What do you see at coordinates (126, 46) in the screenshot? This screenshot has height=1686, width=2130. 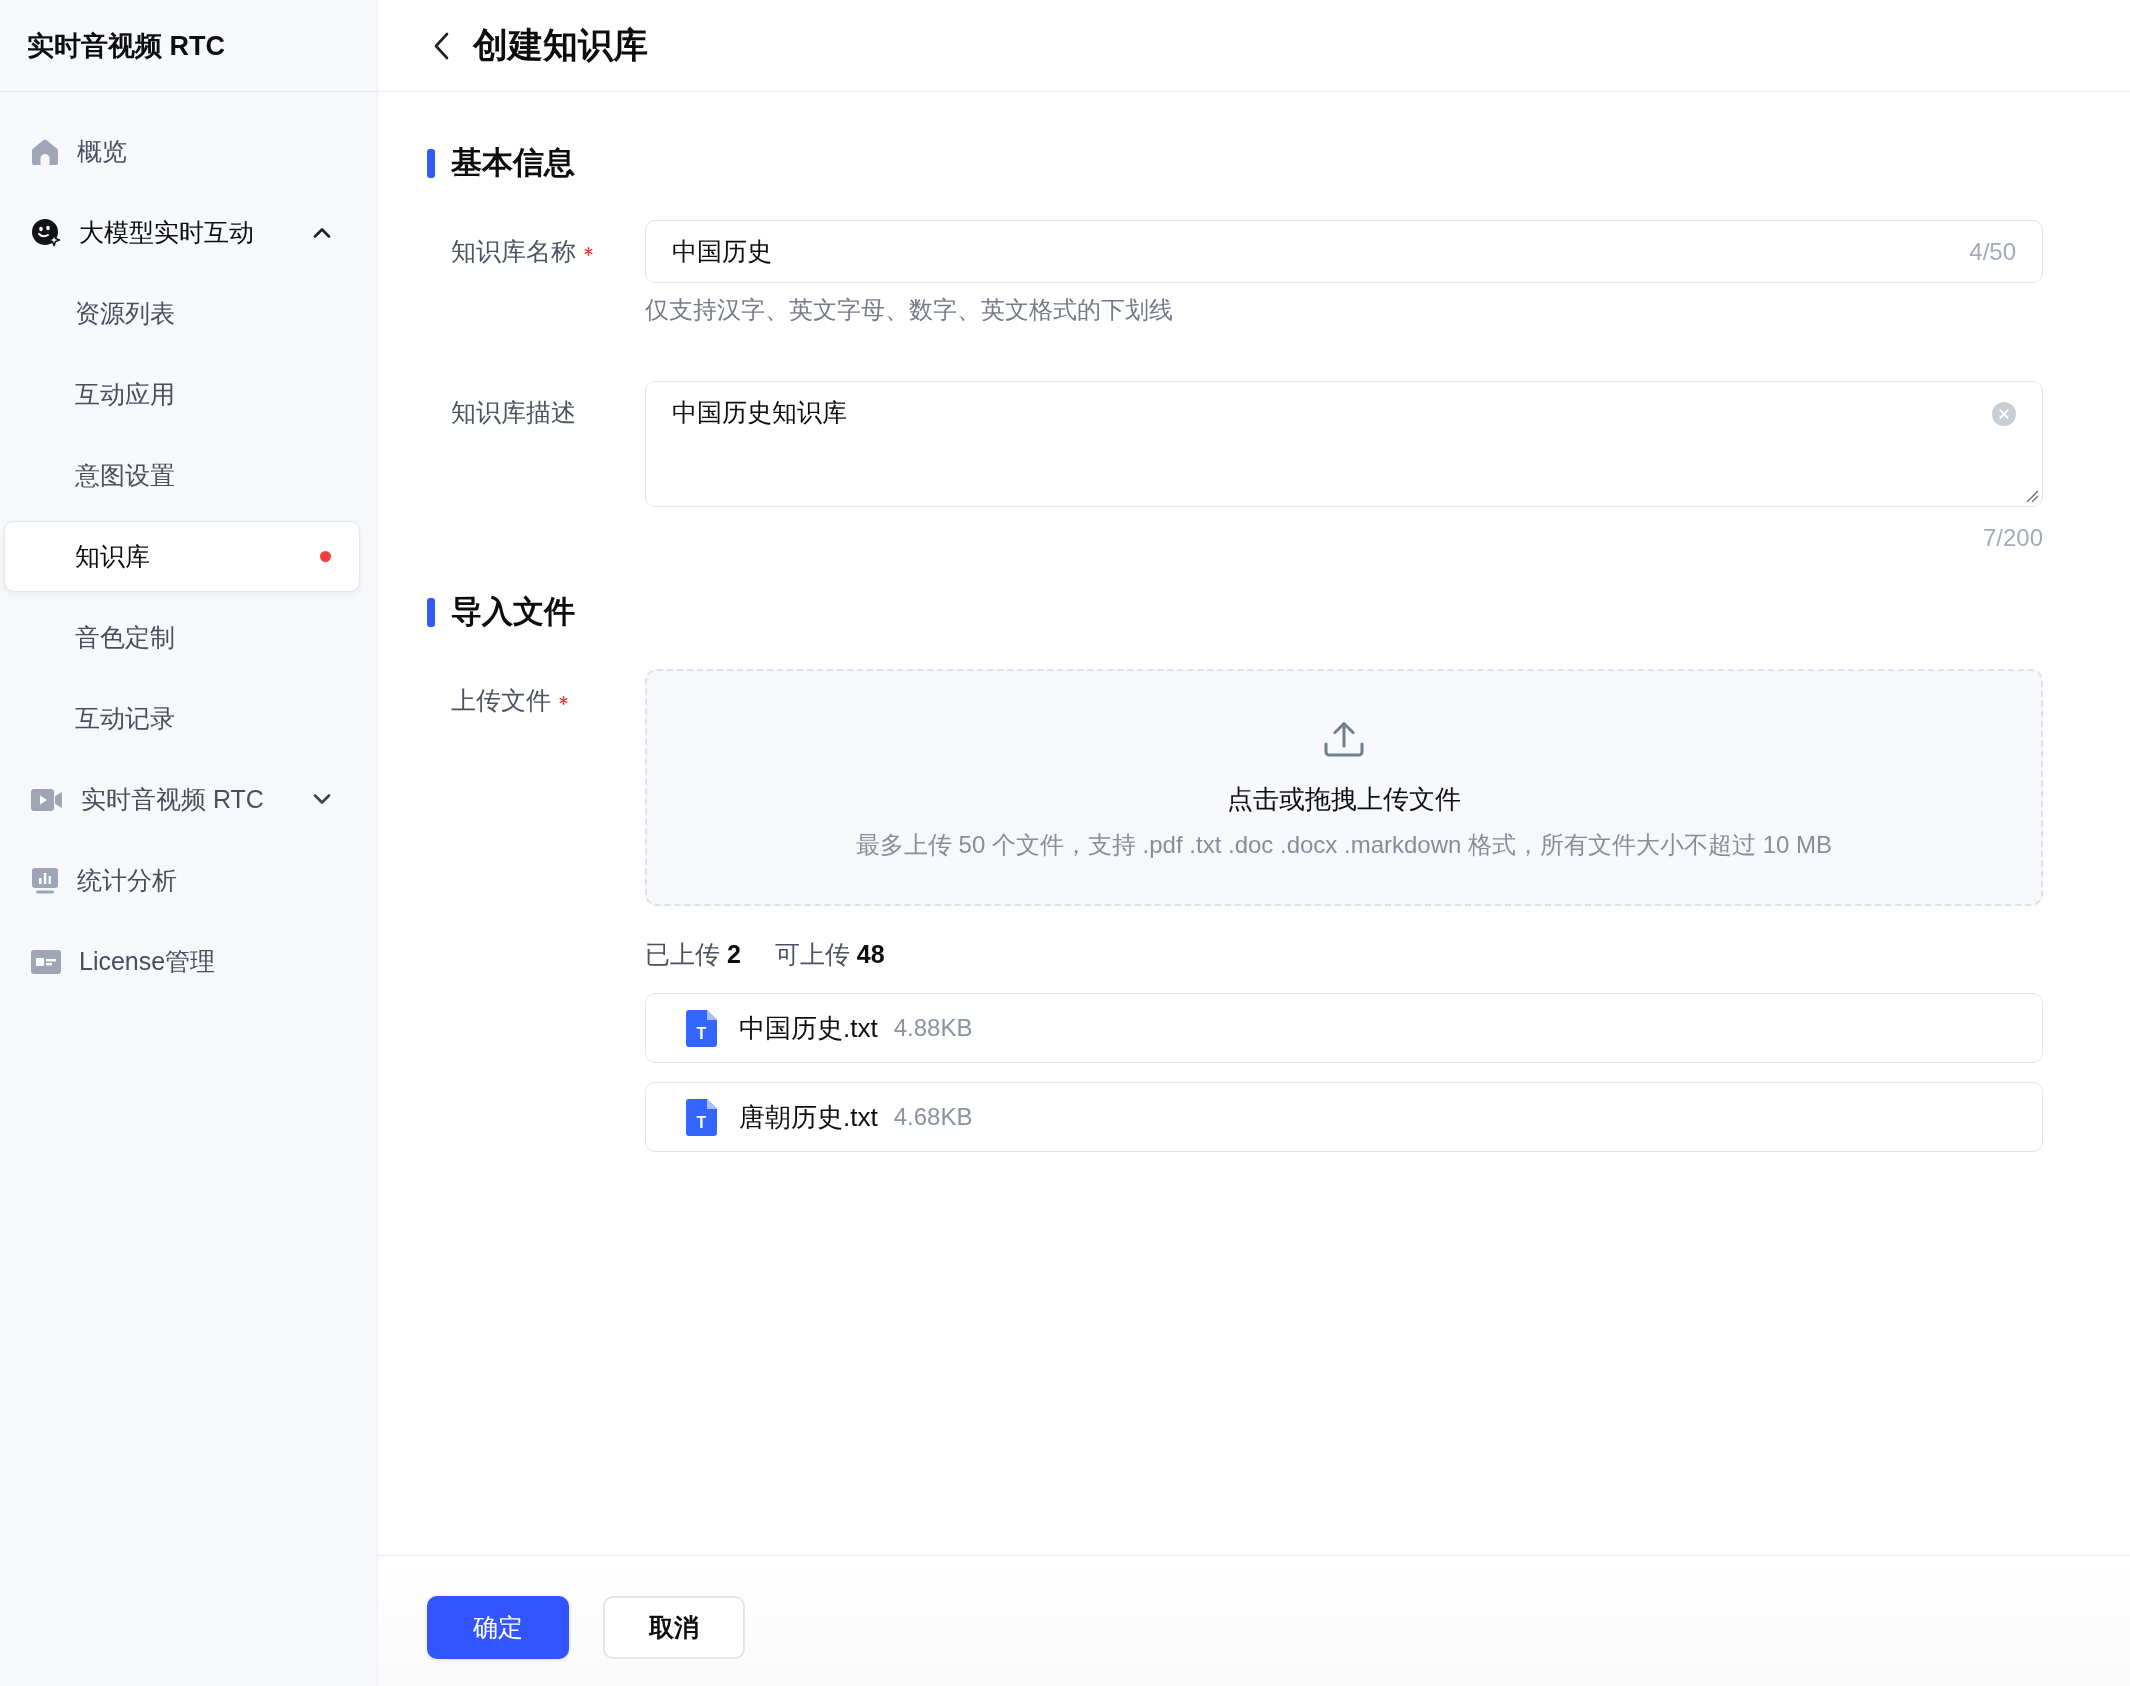 I see `product-title: 实时音视频 RTC` at bounding box center [126, 46].